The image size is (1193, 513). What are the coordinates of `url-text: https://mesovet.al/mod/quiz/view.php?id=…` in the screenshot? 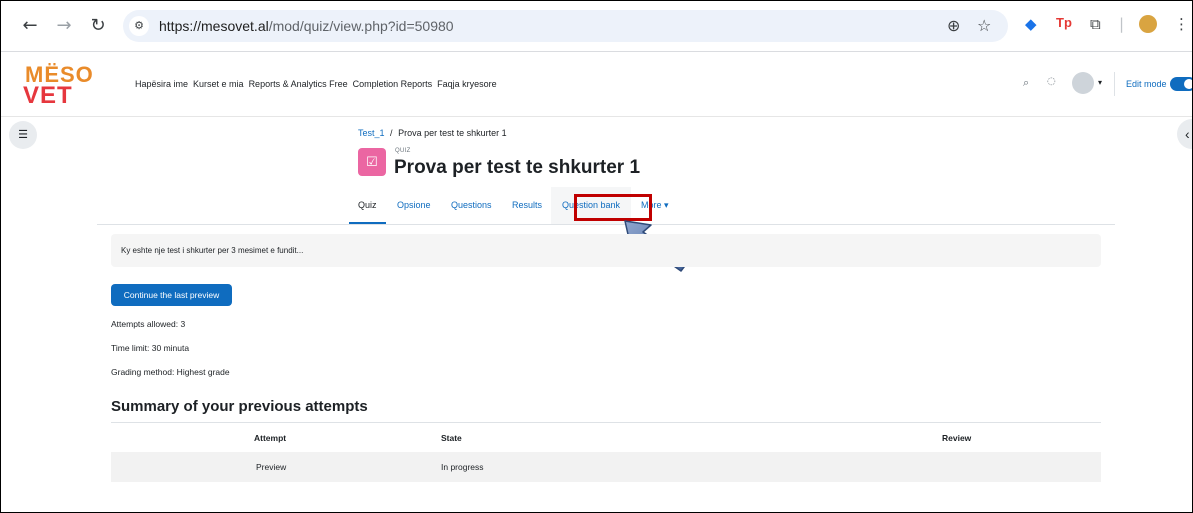 It's located at (306, 26).